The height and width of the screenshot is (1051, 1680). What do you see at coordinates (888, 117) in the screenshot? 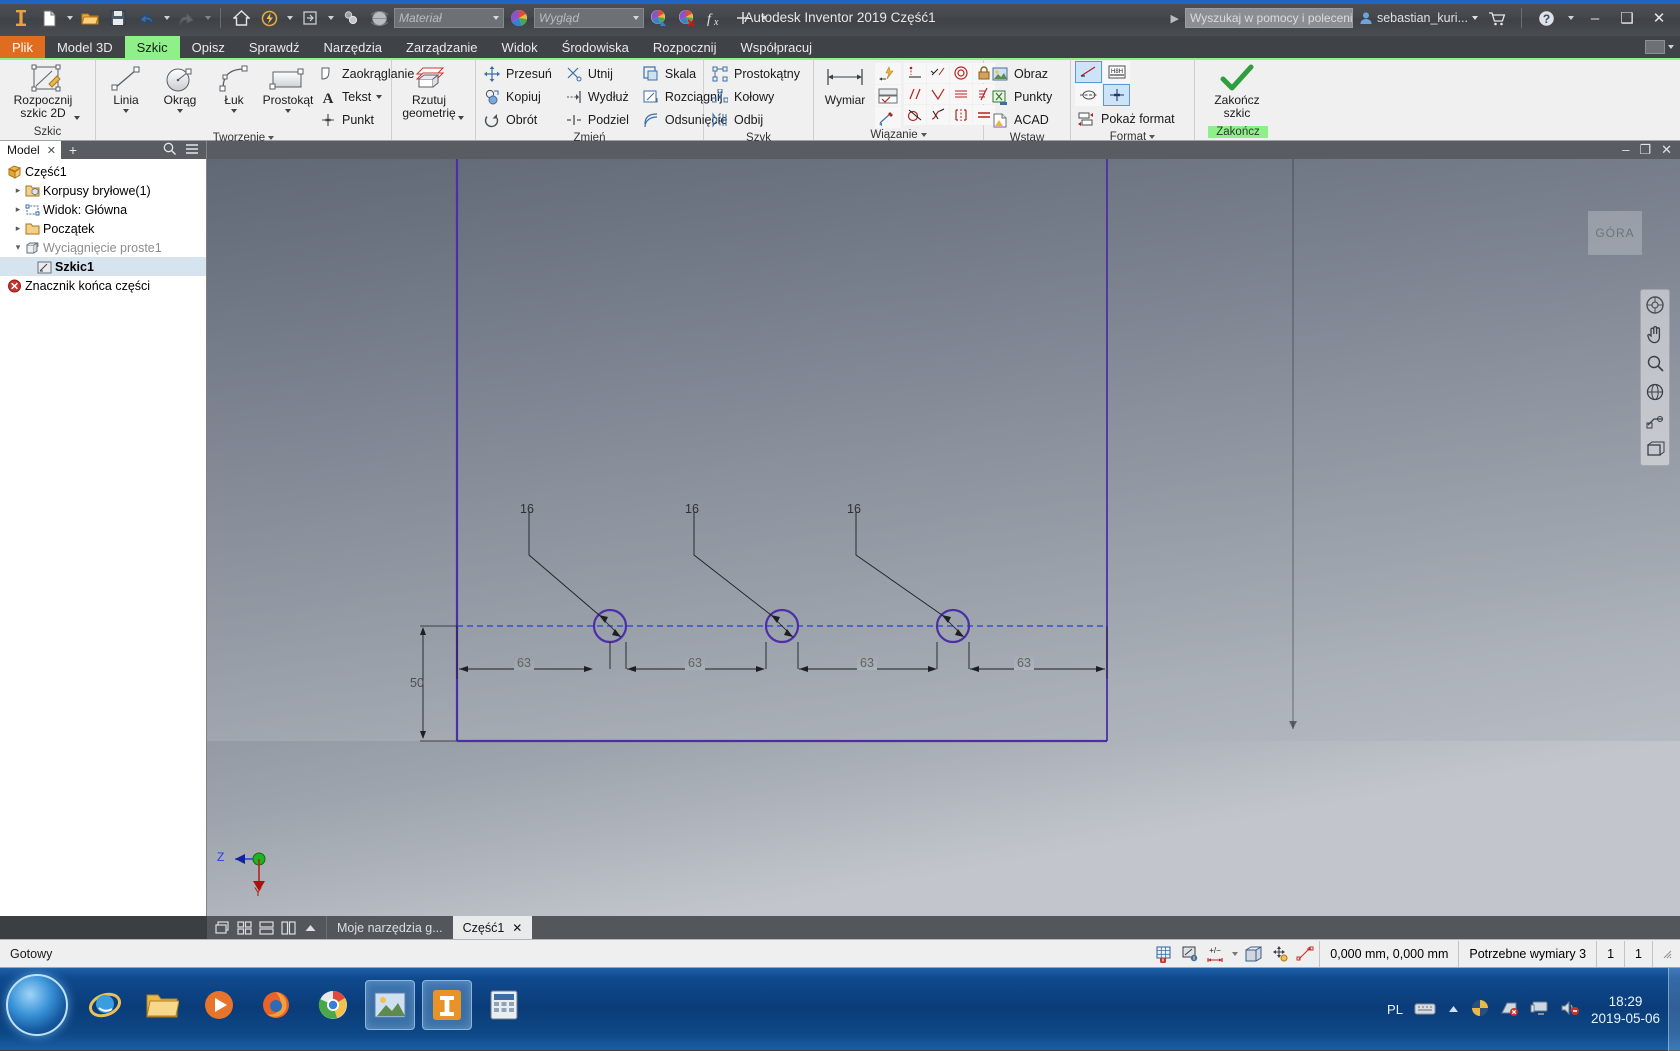
I see `constraint-settings-icon` at bounding box center [888, 117].